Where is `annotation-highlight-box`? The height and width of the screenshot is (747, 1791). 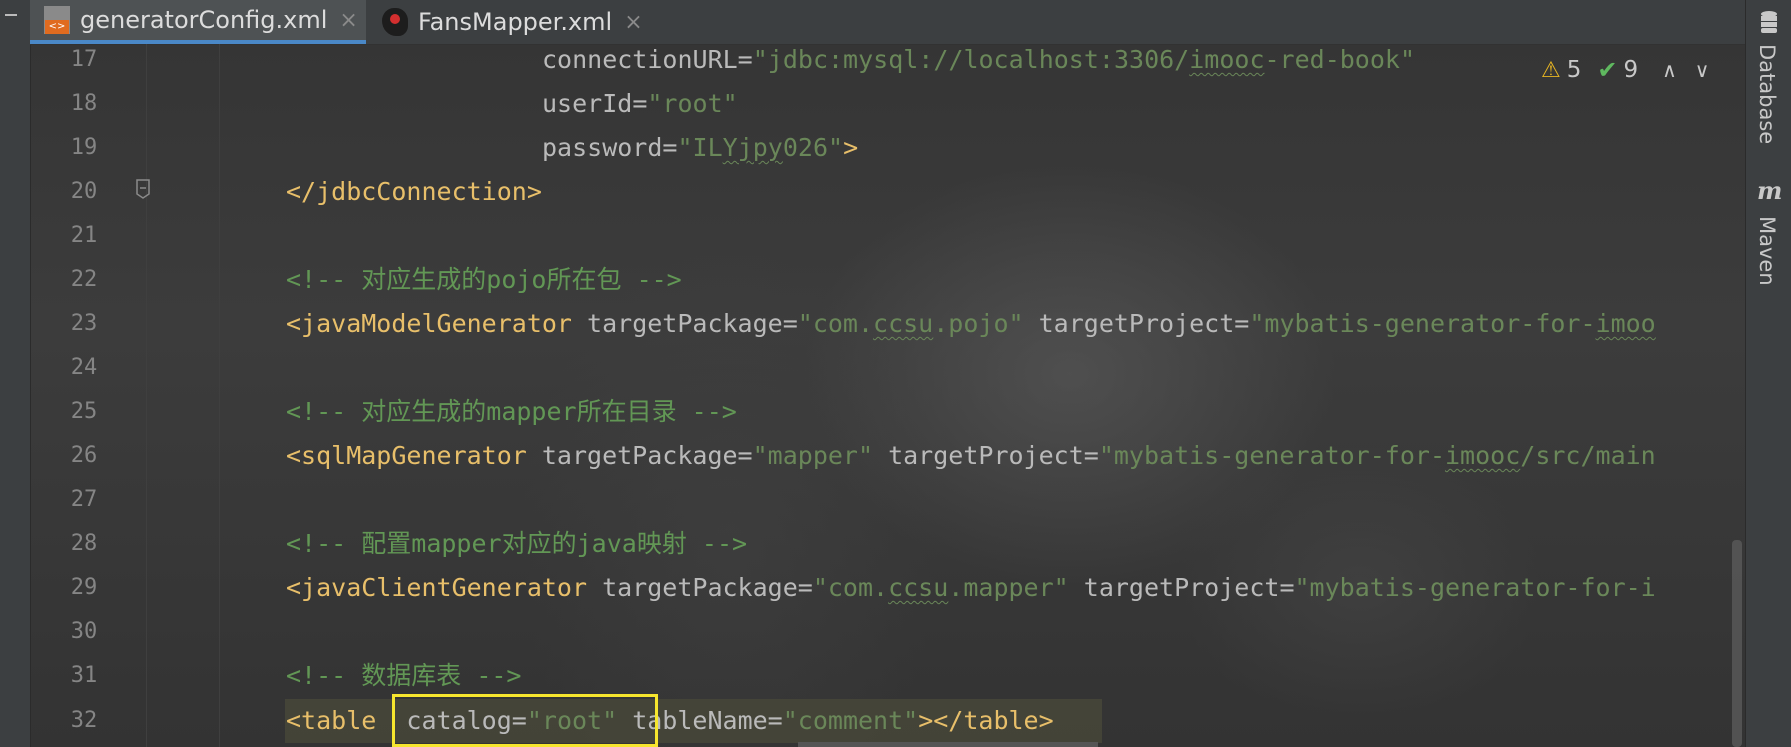
annotation-highlight-box is located at coordinates (525, 720).